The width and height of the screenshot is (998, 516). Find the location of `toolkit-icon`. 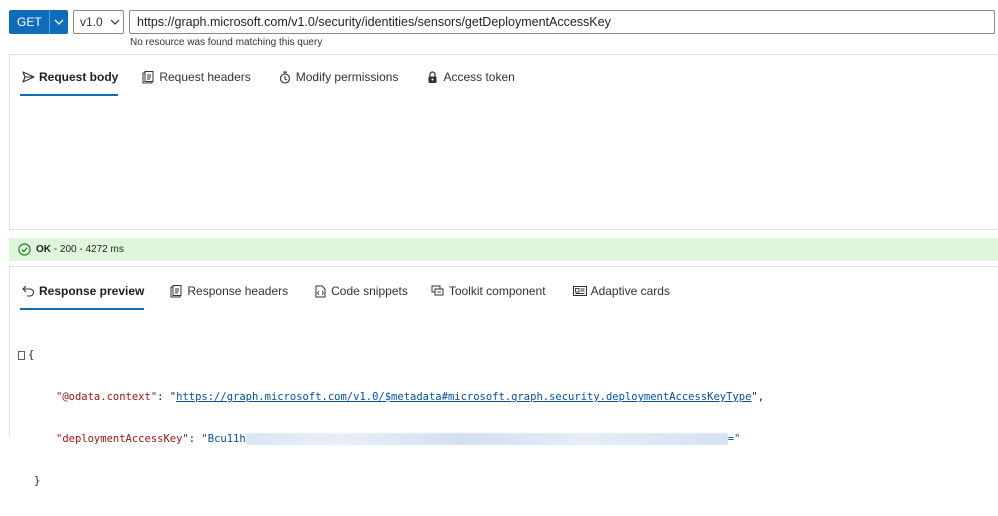

toolkit-icon is located at coordinates (438, 291).